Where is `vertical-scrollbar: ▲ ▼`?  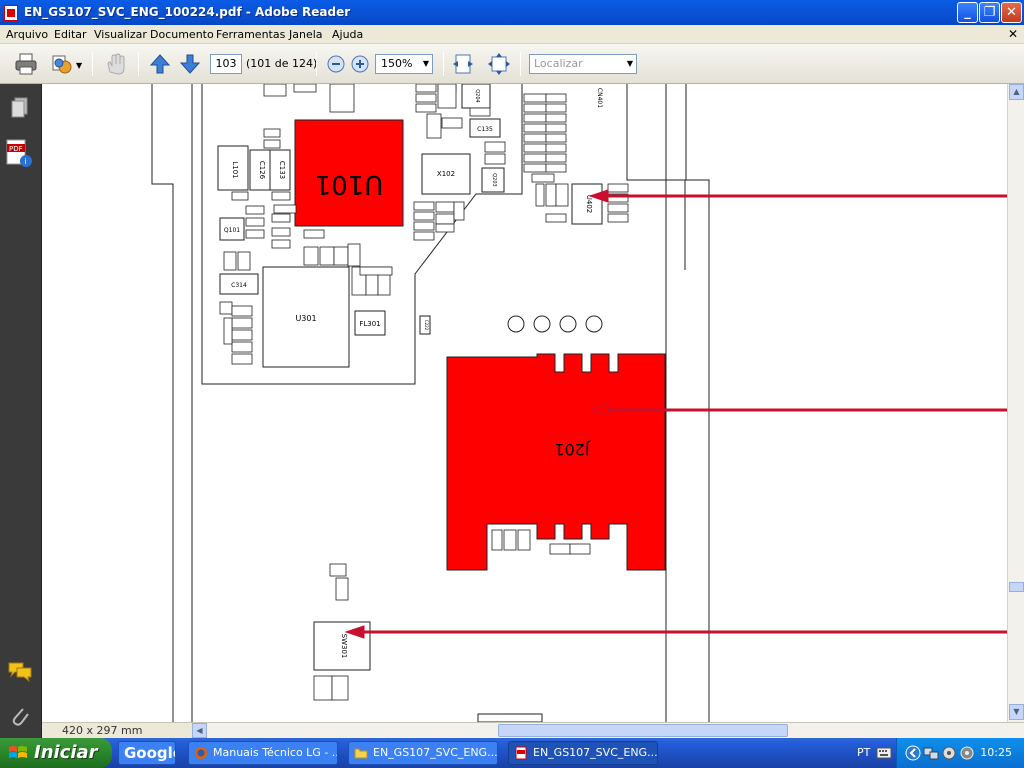 vertical-scrollbar: ▲ ▼ is located at coordinates (1015, 403).